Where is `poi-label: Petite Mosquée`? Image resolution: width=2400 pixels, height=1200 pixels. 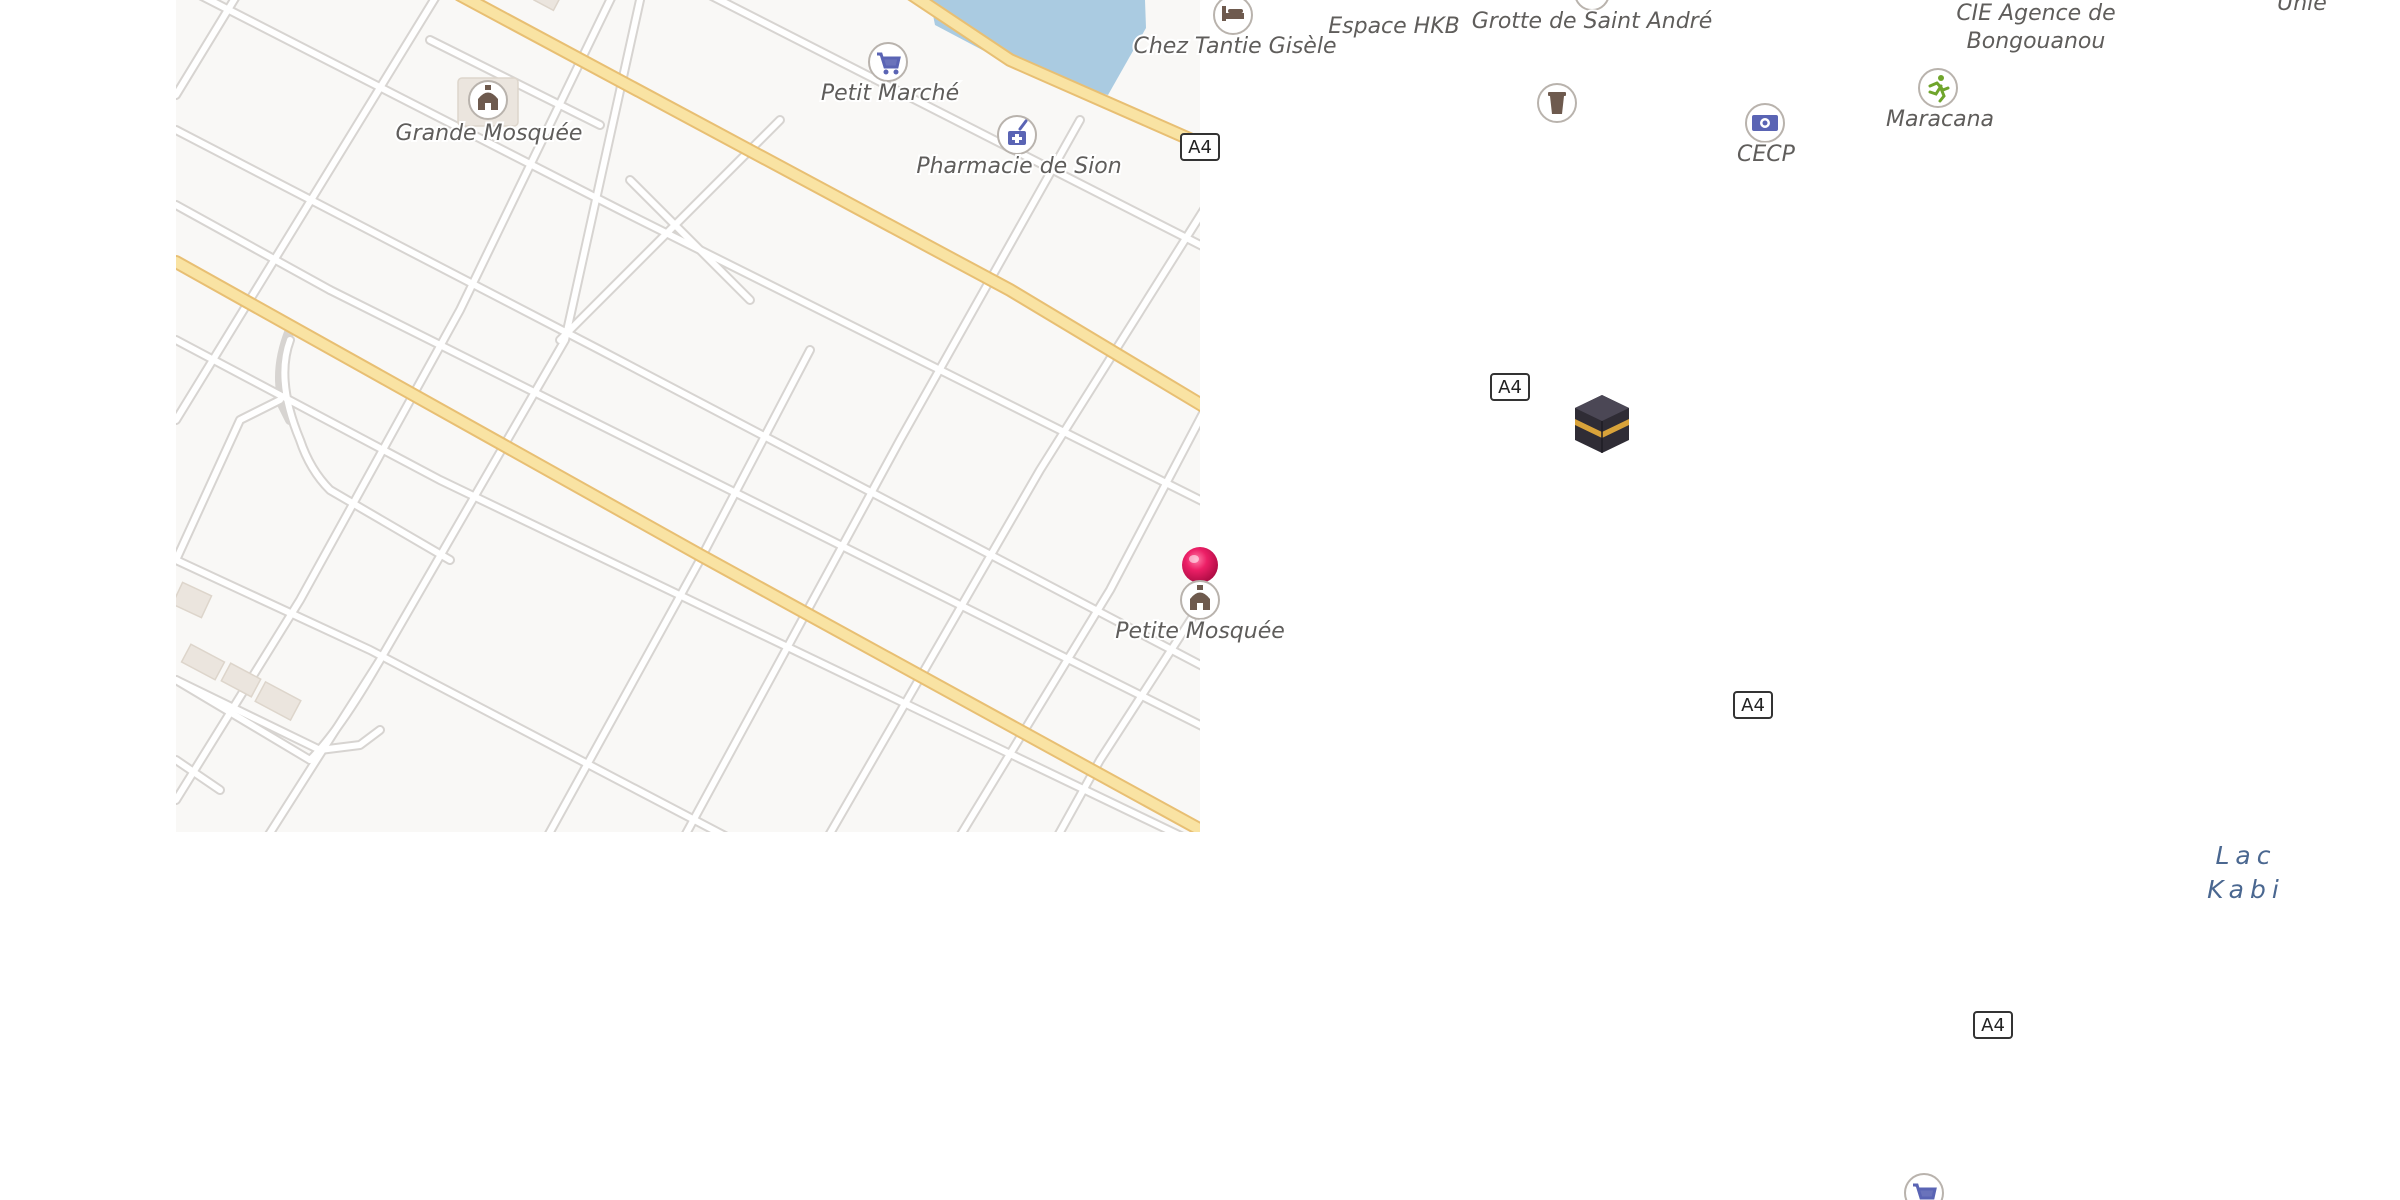
poi-label: Petite Mosquée is located at coordinates (1200, 631).